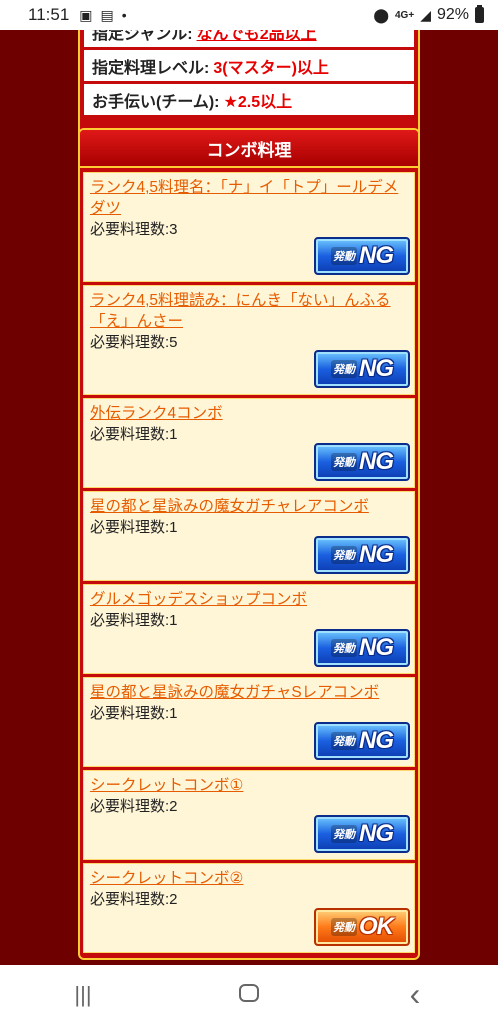 This screenshot has width=498, height=1024. I want to click on signal-icon: ◢, so click(425, 14).